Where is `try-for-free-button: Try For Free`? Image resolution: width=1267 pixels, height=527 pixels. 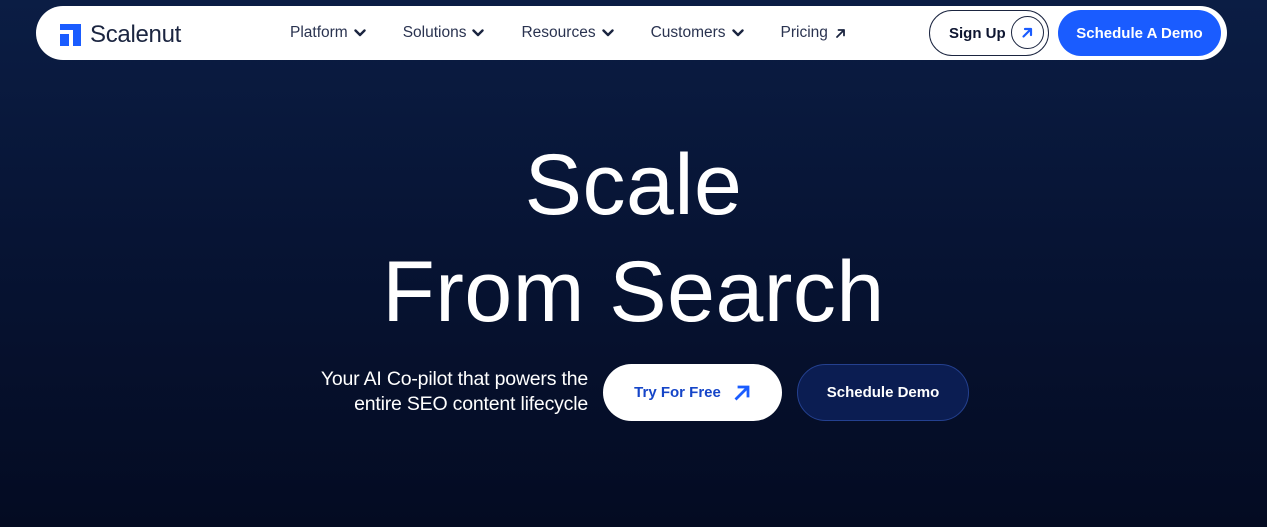
try-for-free-button: Try For Free is located at coordinates (692, 392).